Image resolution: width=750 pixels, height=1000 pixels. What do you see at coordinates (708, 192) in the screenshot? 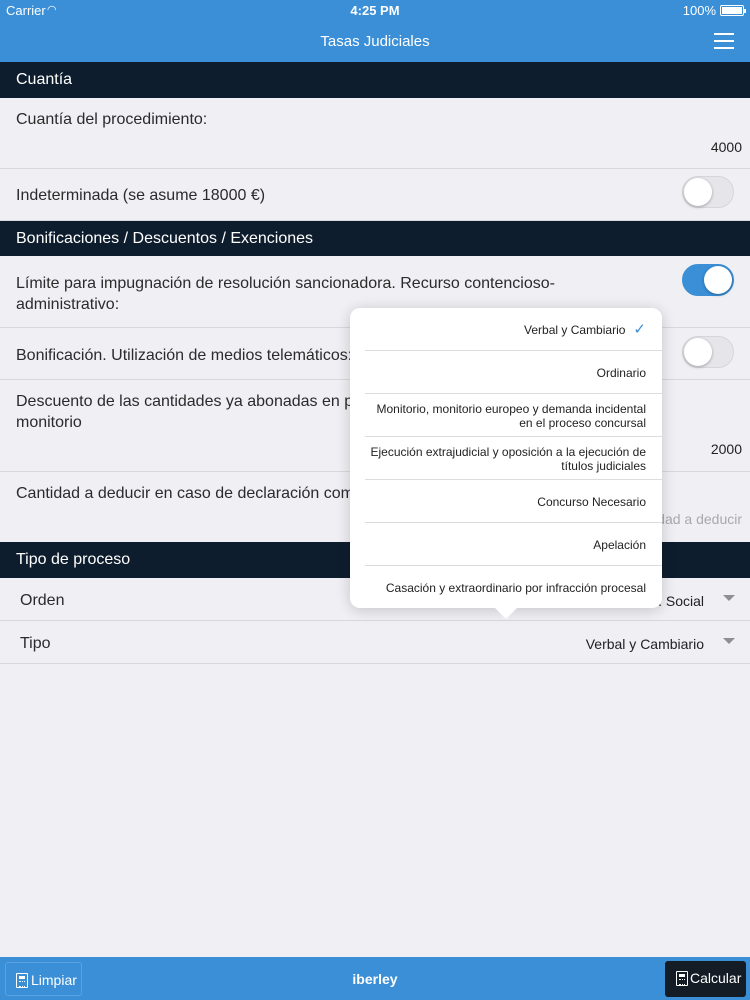
I see `indeterminada-toggle` at bounding box center [708, 192].